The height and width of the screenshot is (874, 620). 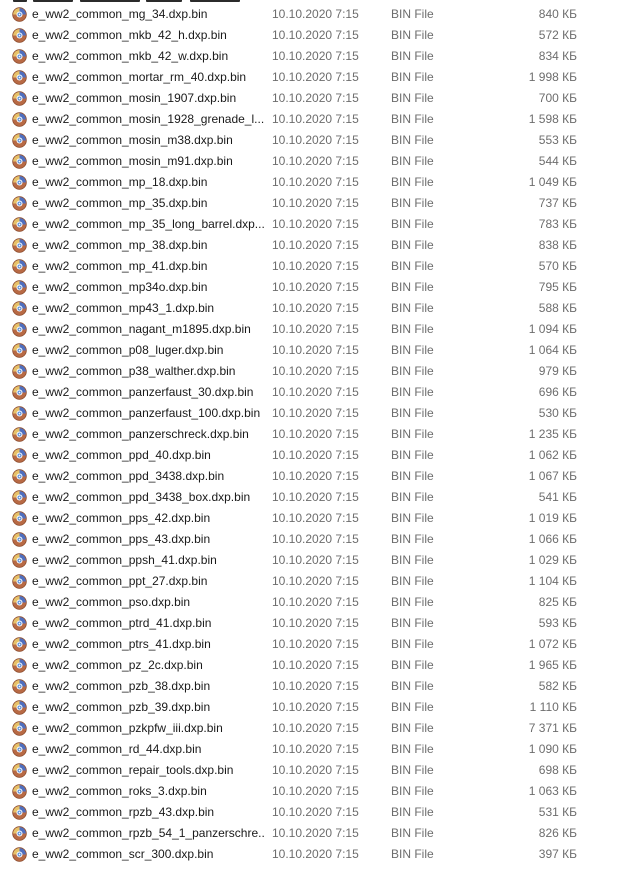 I want to click on file-size: 1 066 КБ, so click(x=552, y=539).